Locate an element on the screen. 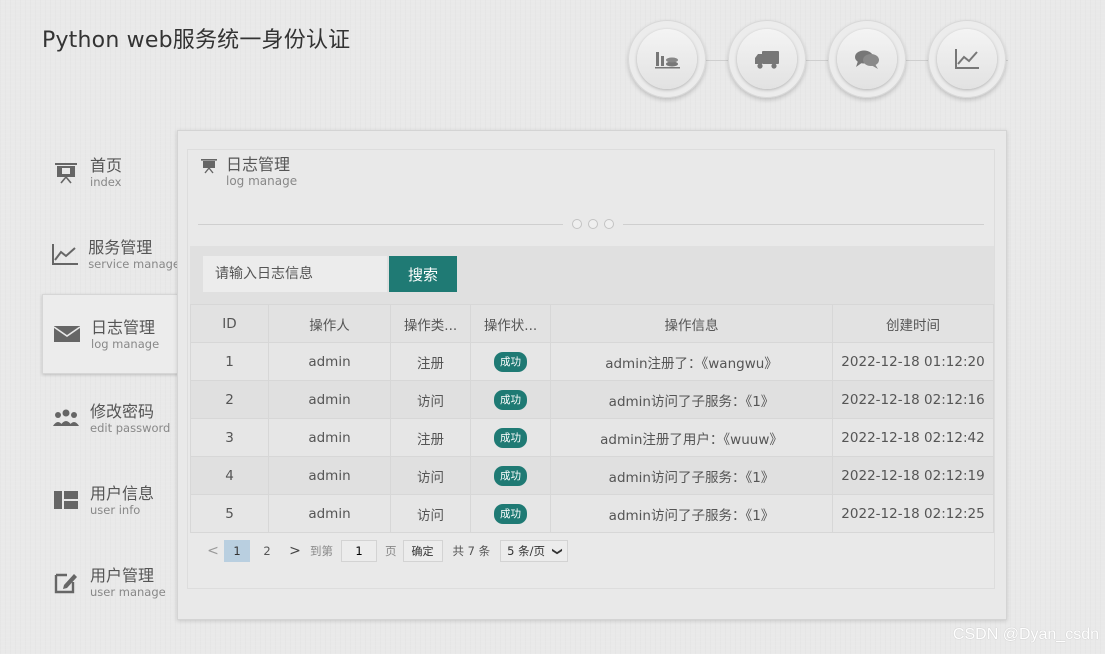 Image resolution: width=1105 pixels, height=654 pixels. sidebar-item-label: 修改密码 is located at coordinates (122, 411).